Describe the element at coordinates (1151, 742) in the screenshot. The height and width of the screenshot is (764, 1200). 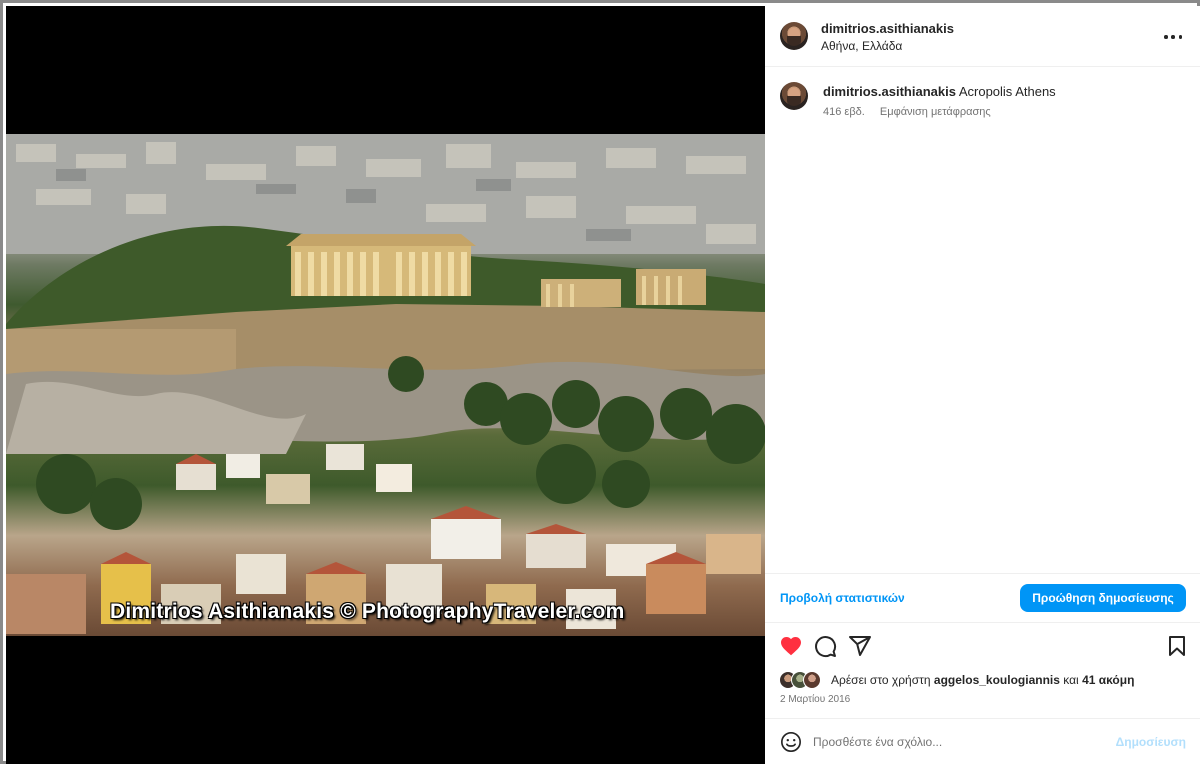
I see `post-comment-button: Δημοσίευση` at that location.